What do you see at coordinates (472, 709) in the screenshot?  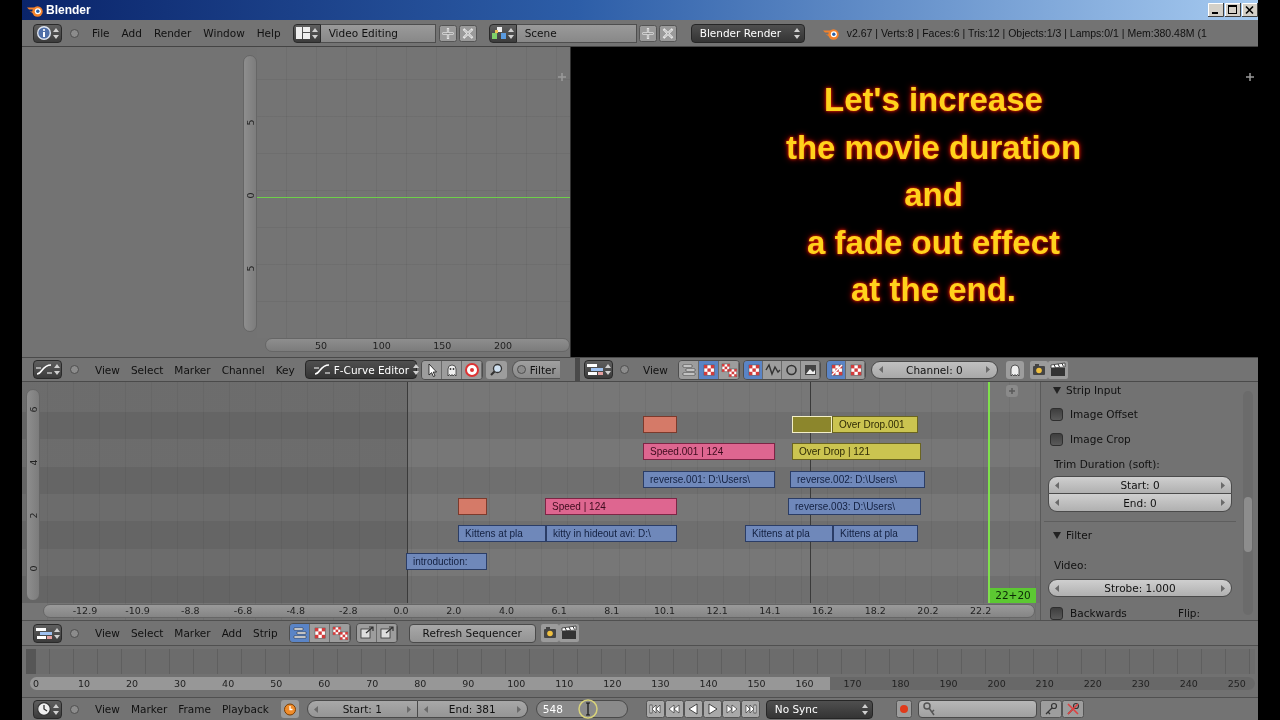 I see `end-frame-field: End: 381` at bounding box center [472, 709].